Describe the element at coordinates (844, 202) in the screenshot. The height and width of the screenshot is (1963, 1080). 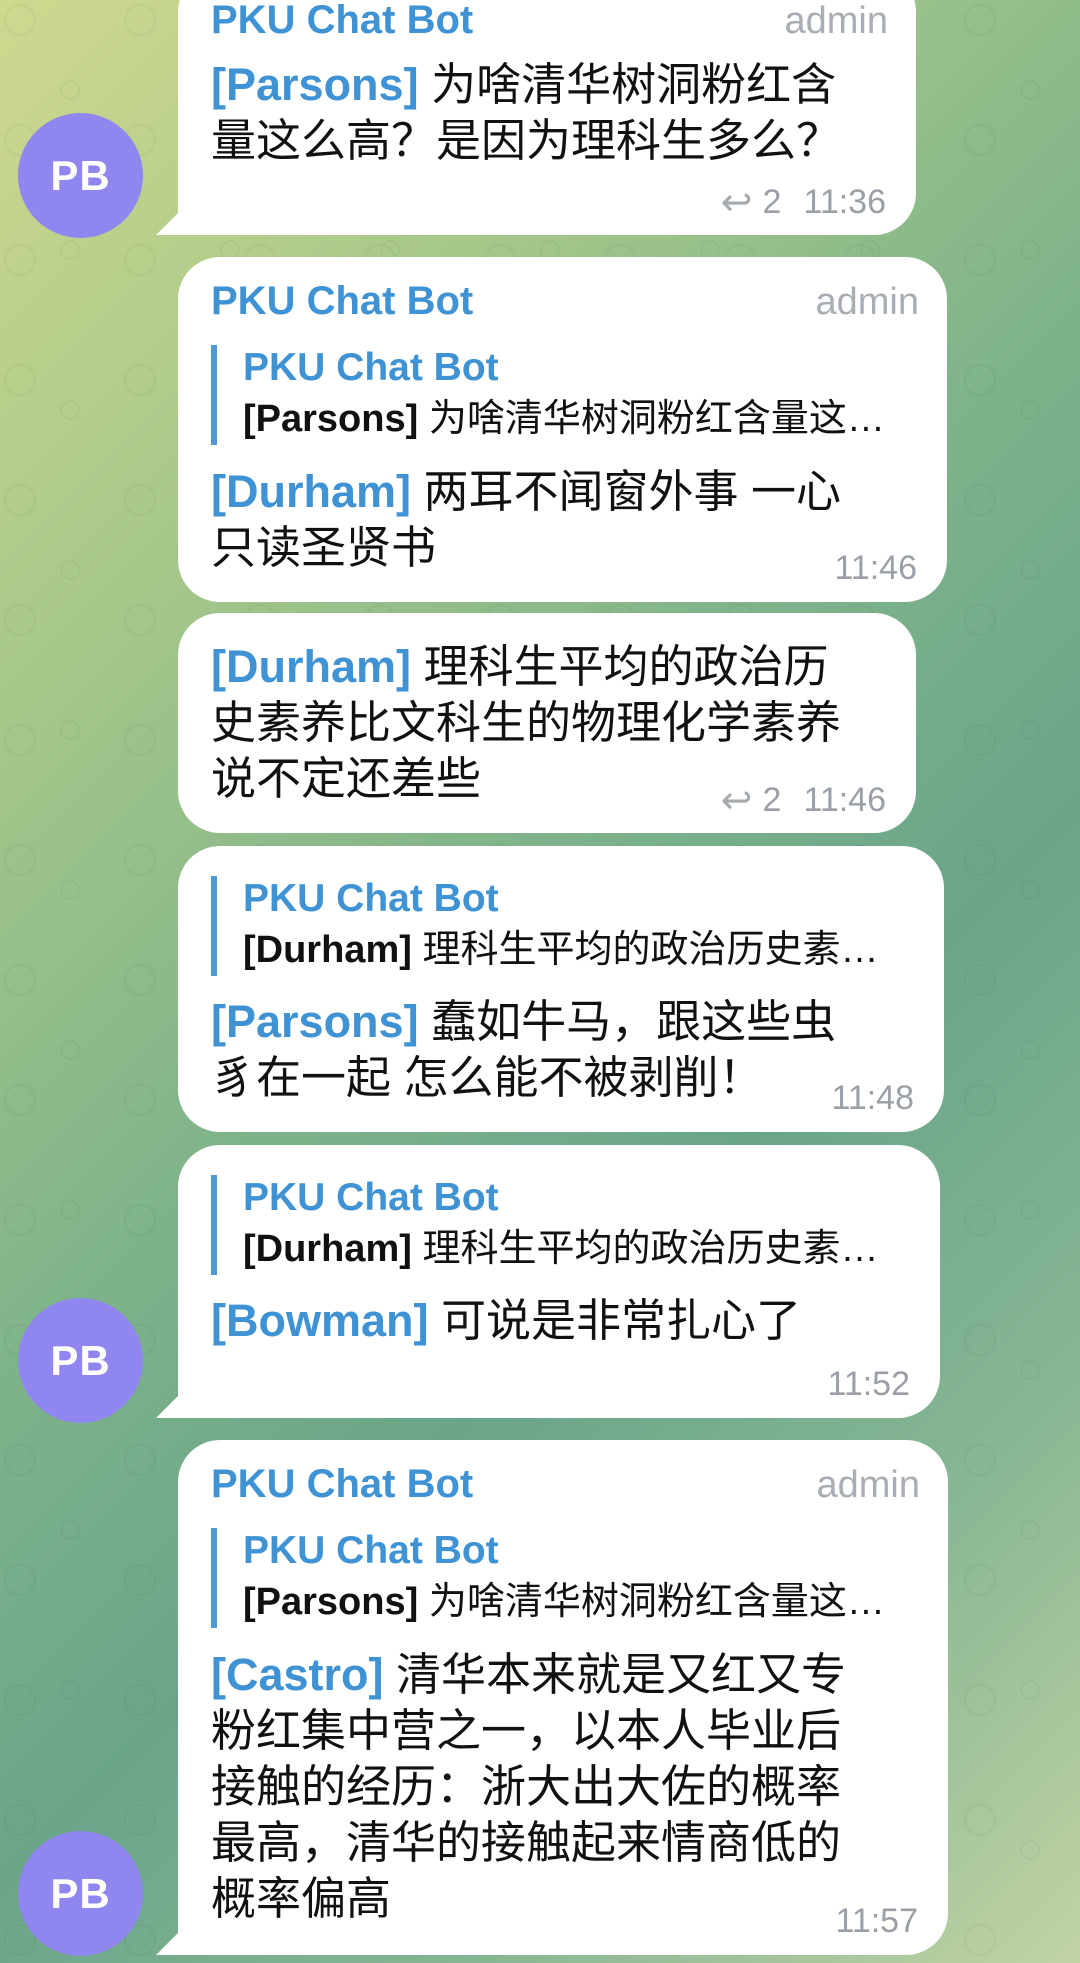
I see `message-time: 11:36` at that location.